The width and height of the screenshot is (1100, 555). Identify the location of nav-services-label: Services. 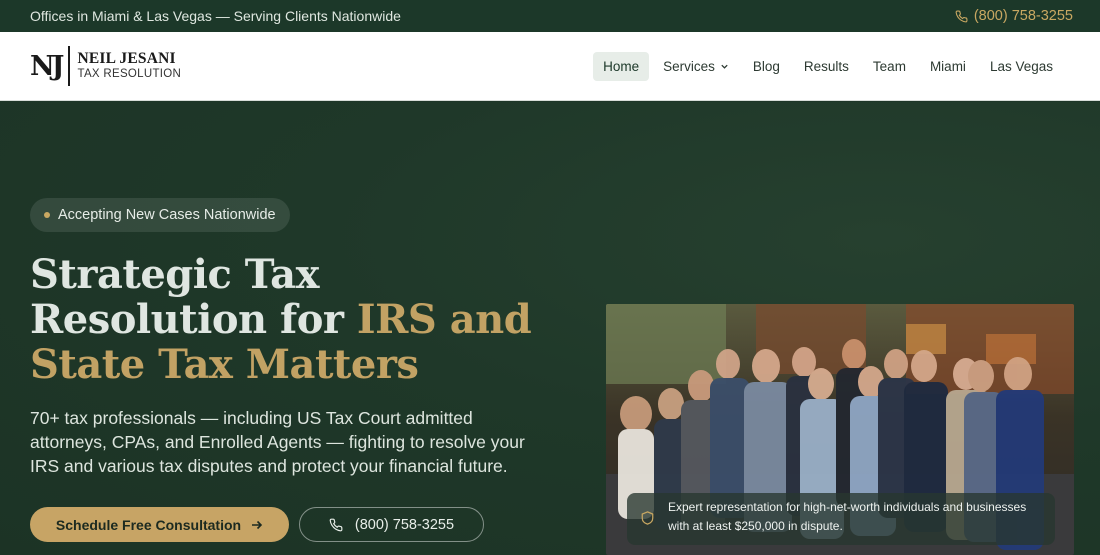
(689, 66).